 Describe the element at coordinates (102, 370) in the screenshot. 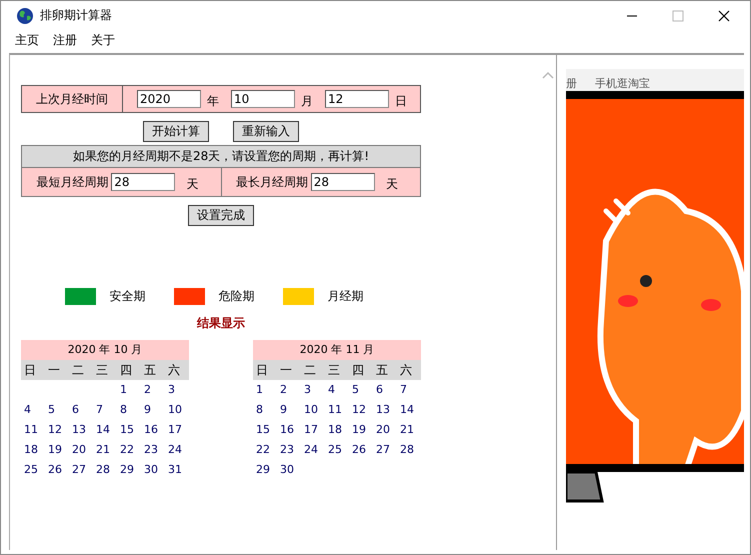

I see `weekday-label: 三` at that location.